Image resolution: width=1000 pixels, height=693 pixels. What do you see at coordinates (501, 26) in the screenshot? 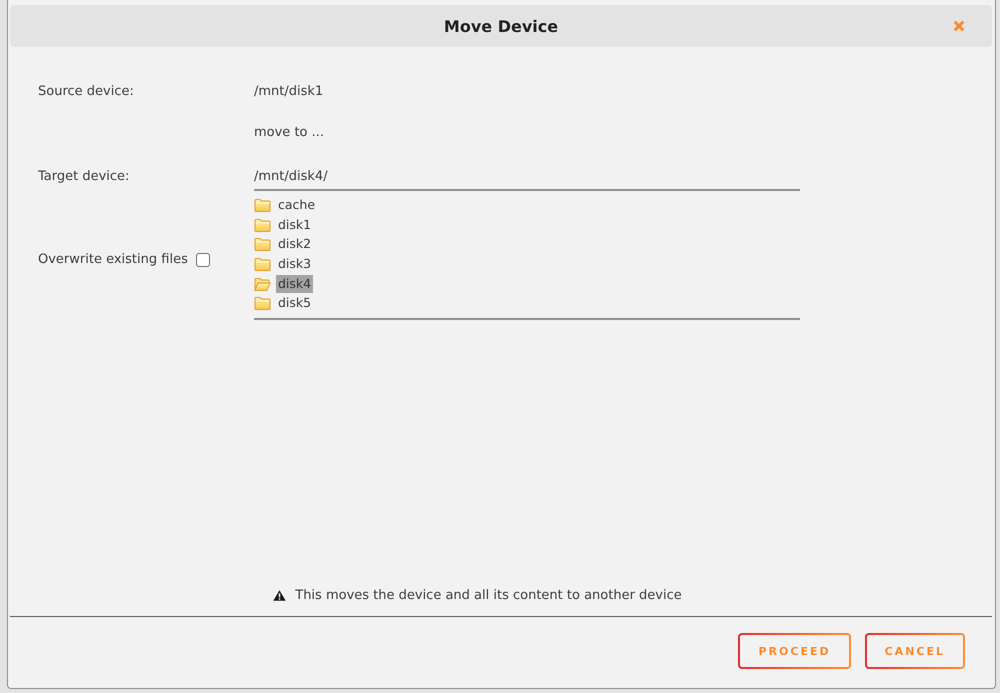
I see `dialog-title: Move Device` at bounding box center [501, 26].